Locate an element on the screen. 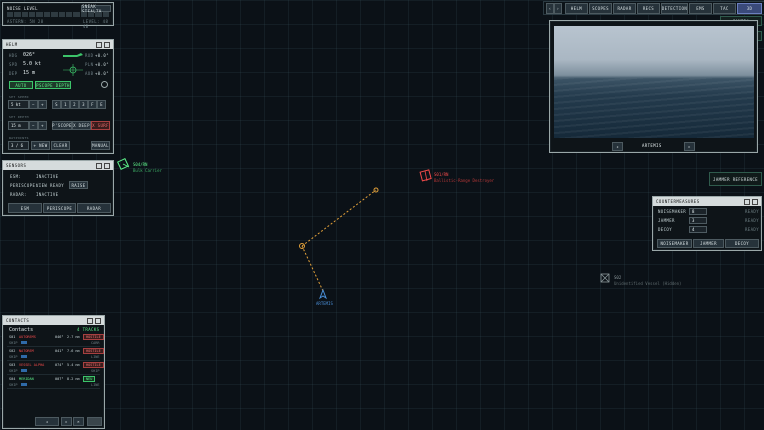 The width and height of the screenshot is (764, 430). contact-name: VESSEL ALPHA is located at coordinates (32, 365).